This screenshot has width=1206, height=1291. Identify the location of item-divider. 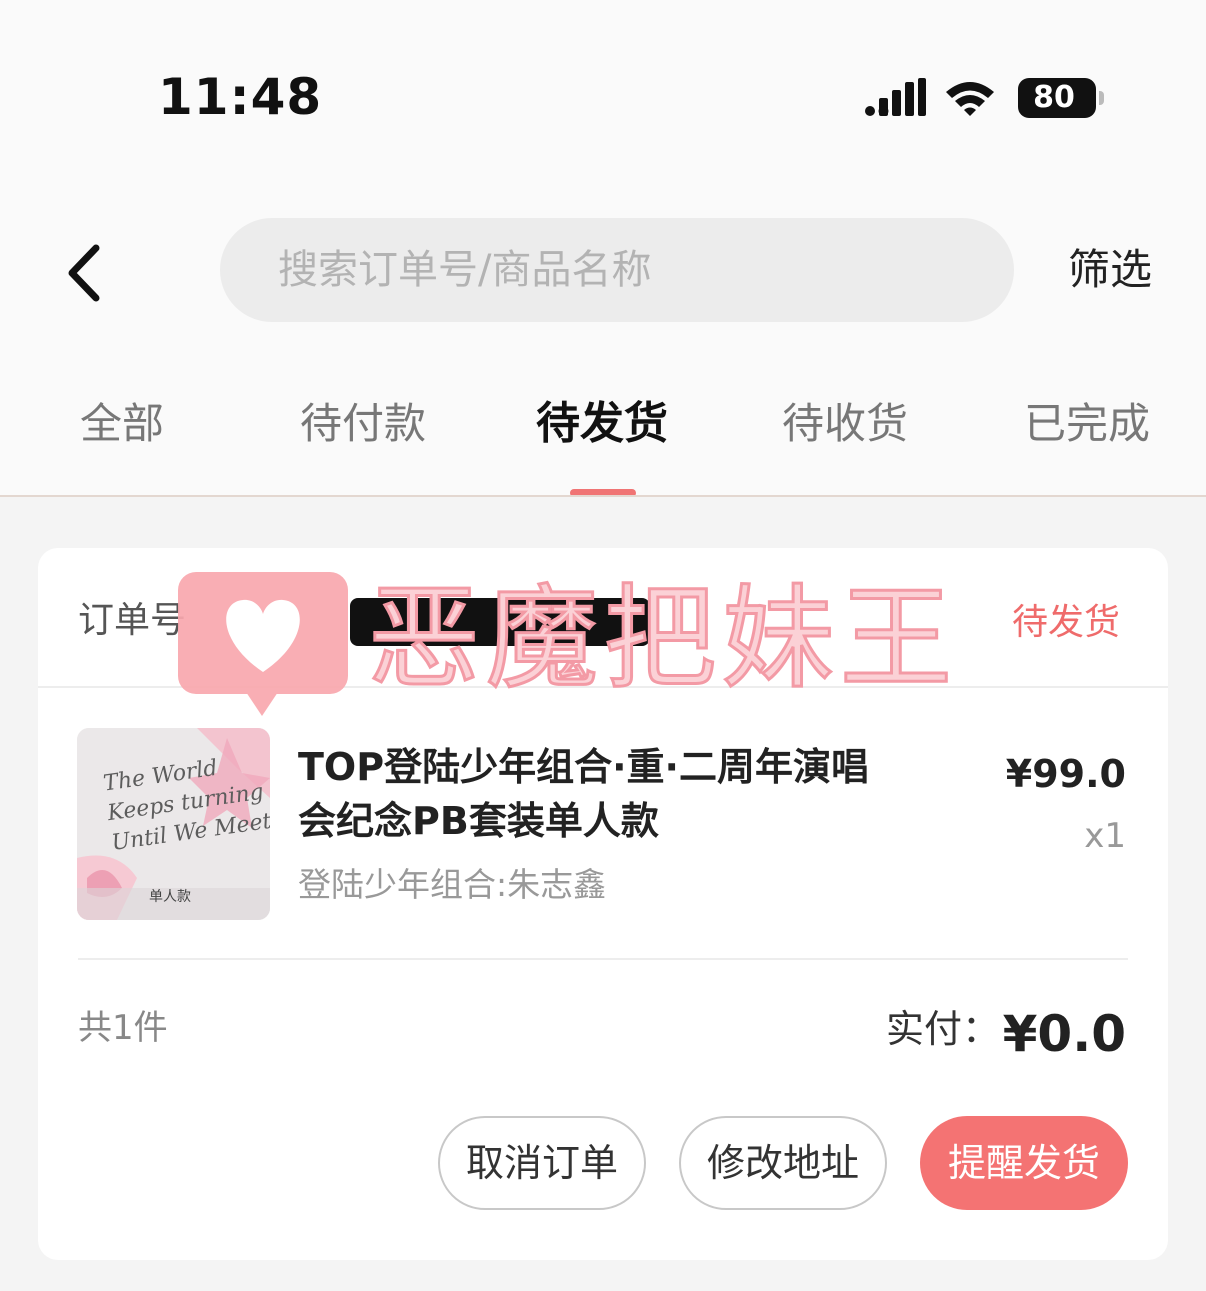
(603, 959).